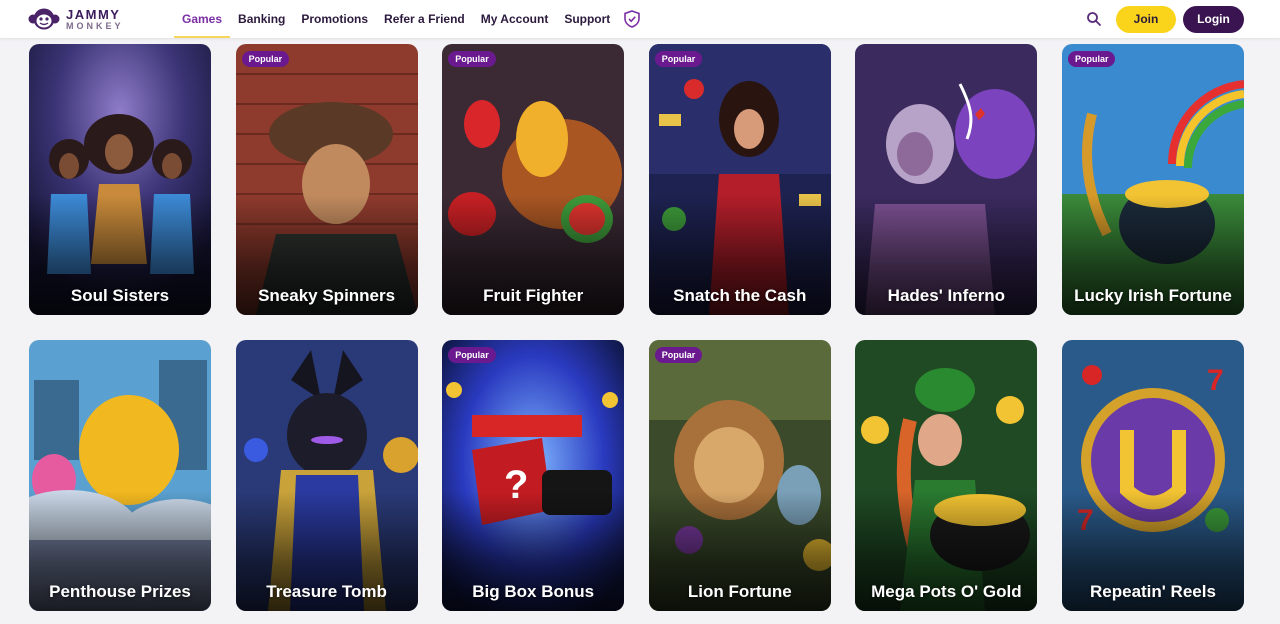  I want to click on game-card-big-box-bonus: ? Popular Big Box Bonus, so click(533, 475).